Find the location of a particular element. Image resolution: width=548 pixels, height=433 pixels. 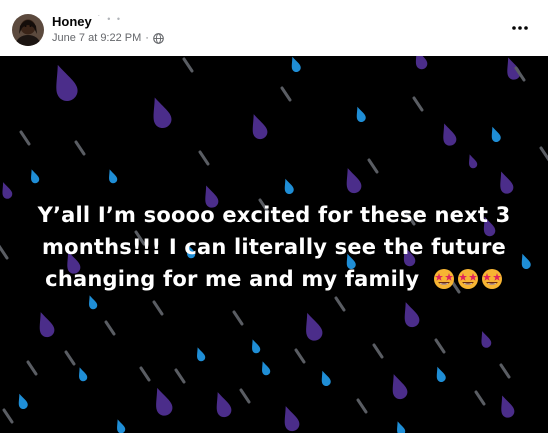

author-name-text: Honey is located at coordinates (72, 21).